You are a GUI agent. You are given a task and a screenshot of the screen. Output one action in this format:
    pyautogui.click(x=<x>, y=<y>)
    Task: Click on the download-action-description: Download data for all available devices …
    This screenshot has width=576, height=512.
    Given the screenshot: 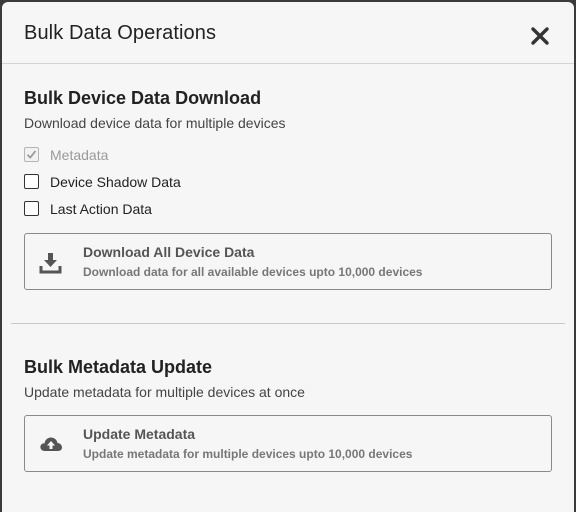 What is the action you would take?
    pyautogui.click(x=253, y=272)
    